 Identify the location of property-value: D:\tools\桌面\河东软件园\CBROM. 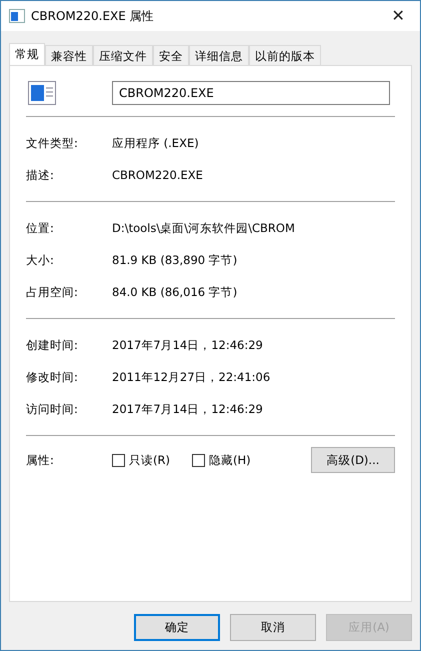
(203, 228).